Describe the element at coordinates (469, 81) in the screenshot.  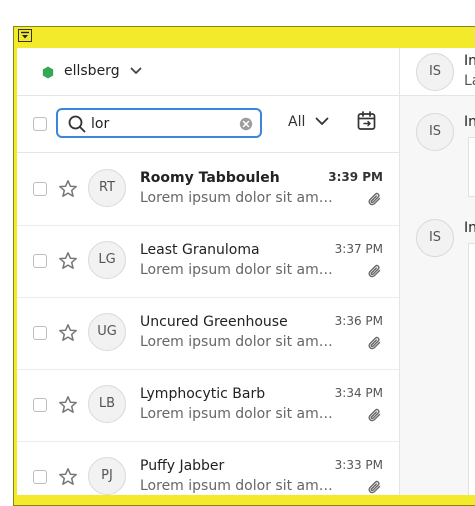
I see `thread-subtitle: La` at that location.